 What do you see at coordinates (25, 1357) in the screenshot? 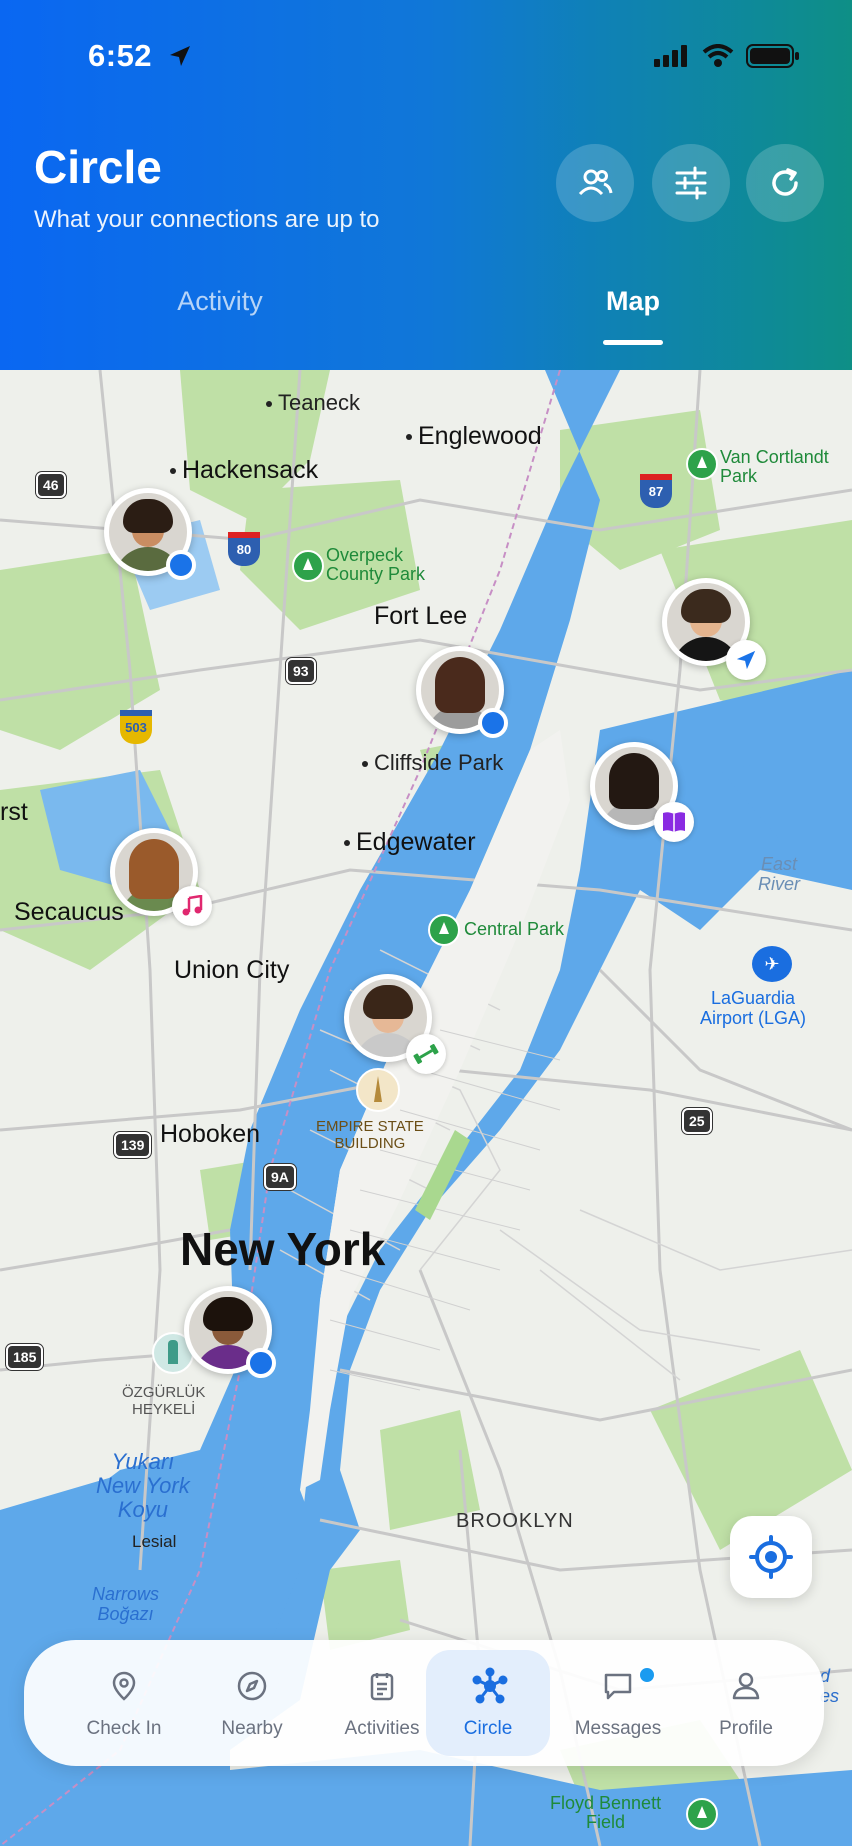
I see `route-shield-185: 185` at bounding box center [25, 1357].